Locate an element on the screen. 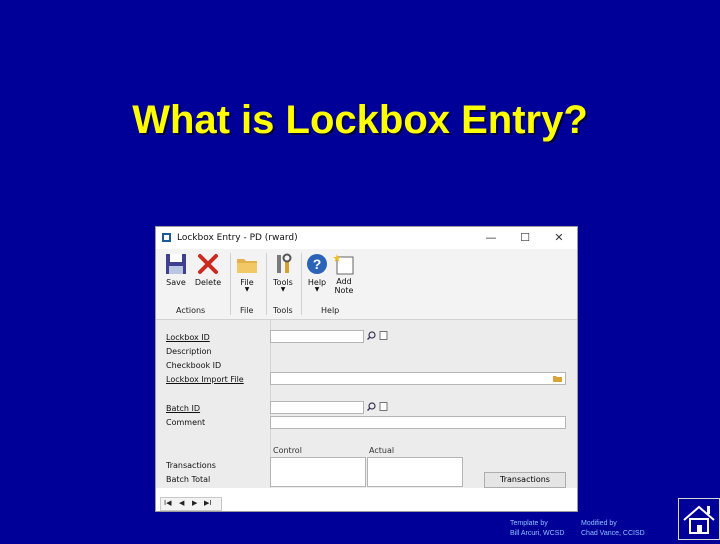 This screenshot has width=720, height=544. transactions-label: Transactions is located at coordinates (191, 465).